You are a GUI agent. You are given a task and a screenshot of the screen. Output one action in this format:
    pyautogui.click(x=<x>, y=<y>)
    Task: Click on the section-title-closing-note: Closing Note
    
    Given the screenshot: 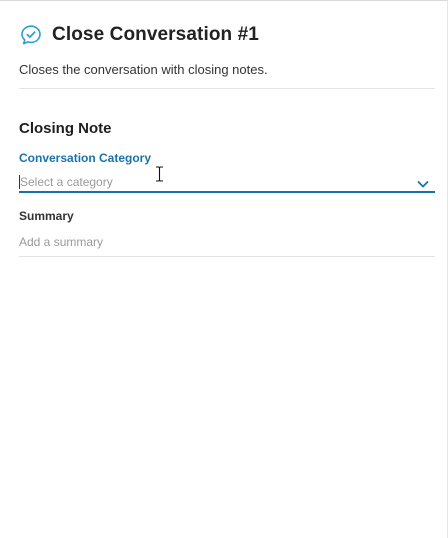 What is the action you would take?
    pyautogui.click(x=65, y=128)
    